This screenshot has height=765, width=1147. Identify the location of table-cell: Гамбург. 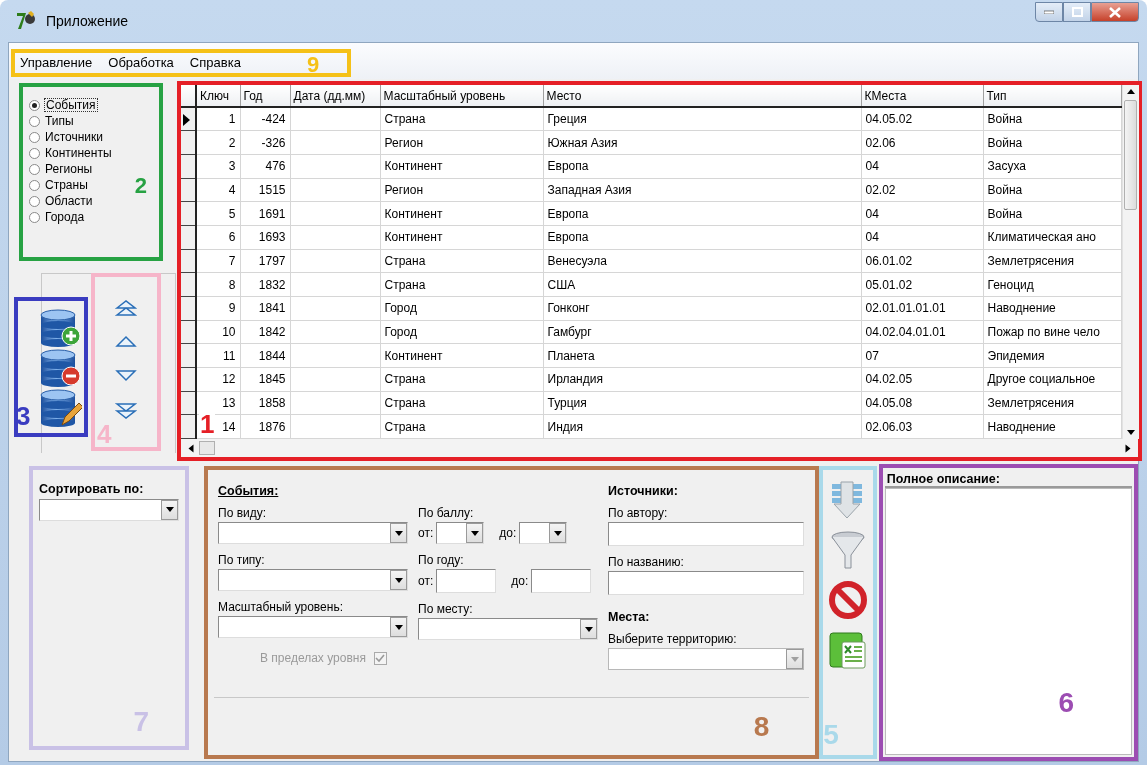
(702, 332).